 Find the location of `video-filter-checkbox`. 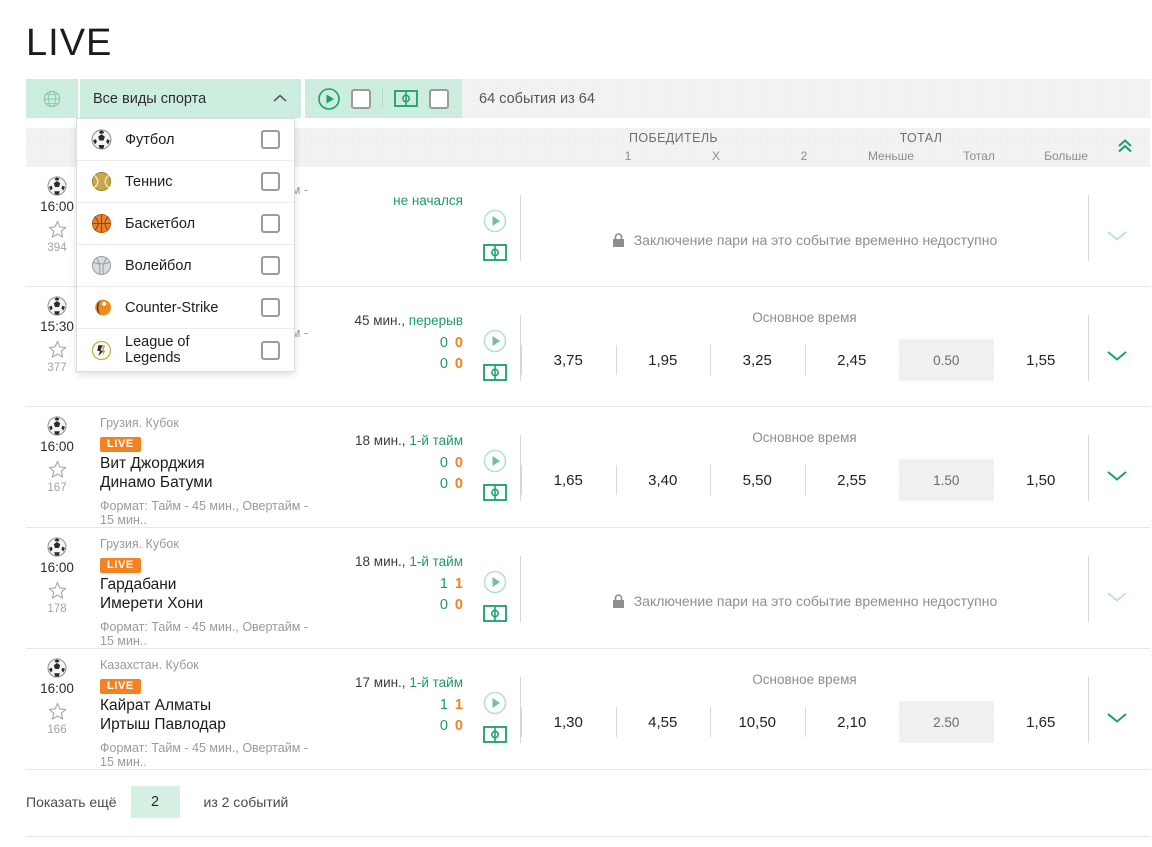

video-filter-checkbox is located at coordinates (361, 98).